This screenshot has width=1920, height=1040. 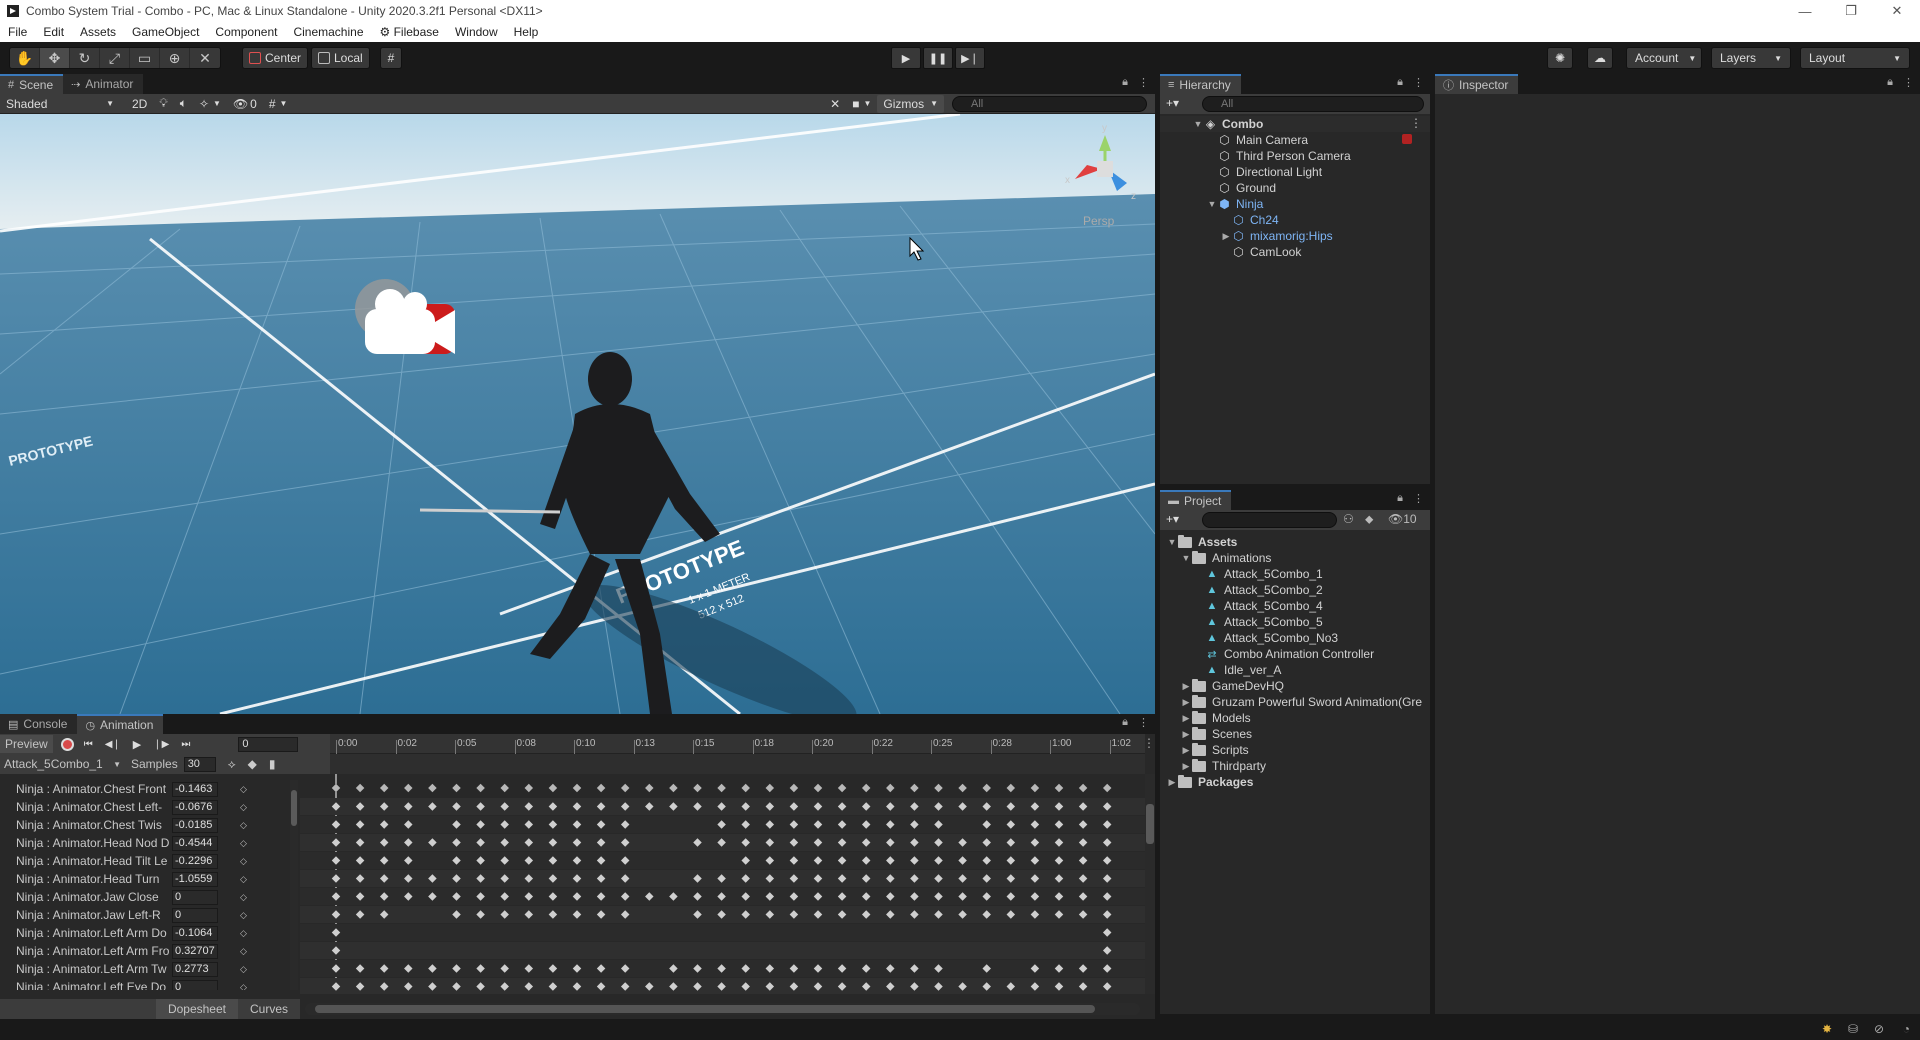 I want to click on project-item: ⇄ Combo Animation Controller, so click(x=1284, y=654).